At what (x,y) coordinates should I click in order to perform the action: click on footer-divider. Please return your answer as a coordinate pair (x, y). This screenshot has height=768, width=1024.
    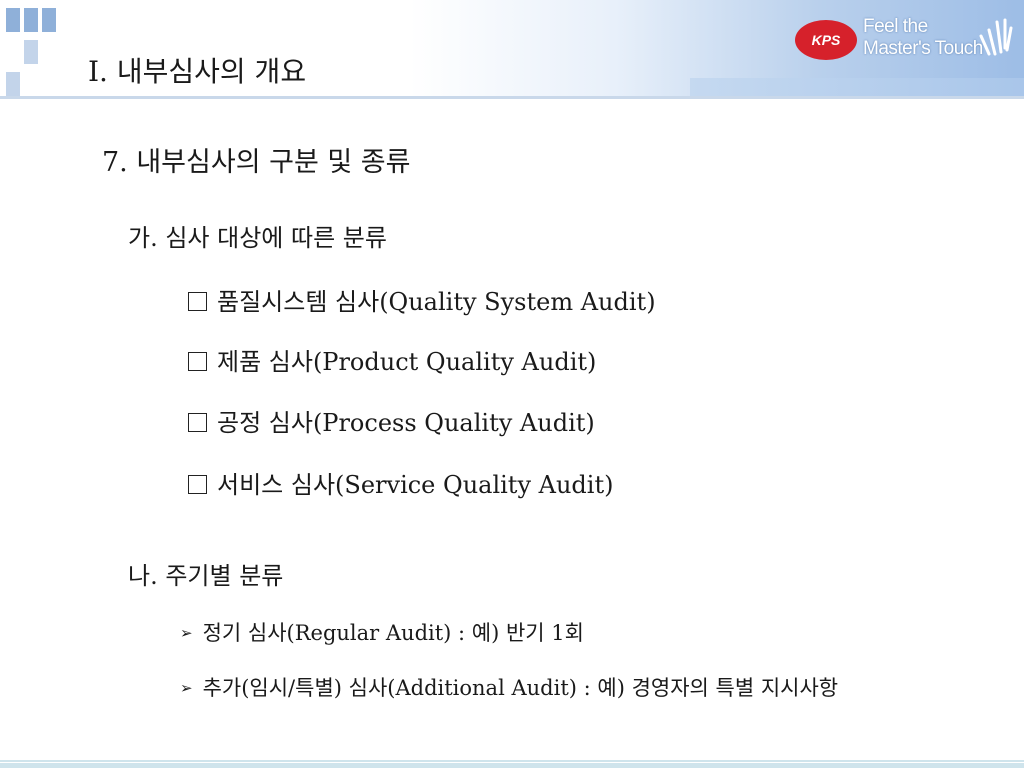
    Looking at the image, I should click on (512, 762).